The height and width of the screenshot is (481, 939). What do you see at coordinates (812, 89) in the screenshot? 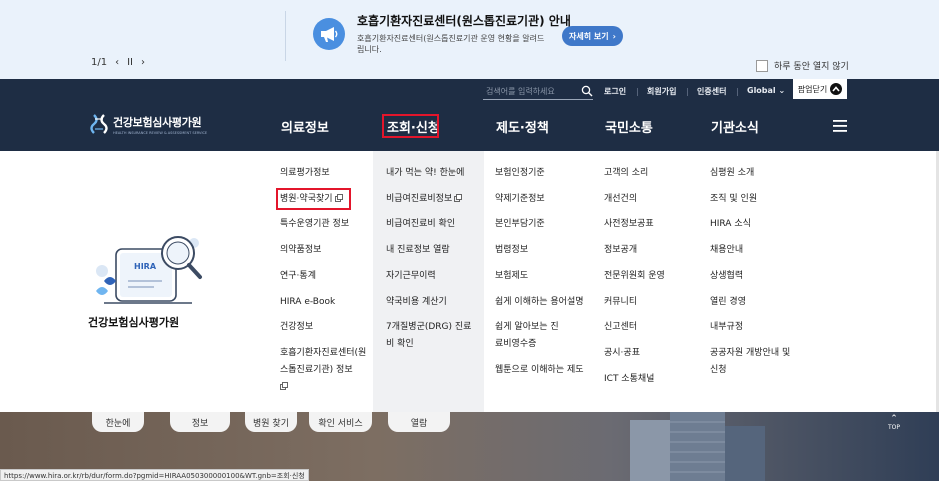
I see `popup-close-label: 팝업닫기` at bounding box center [812, 89].